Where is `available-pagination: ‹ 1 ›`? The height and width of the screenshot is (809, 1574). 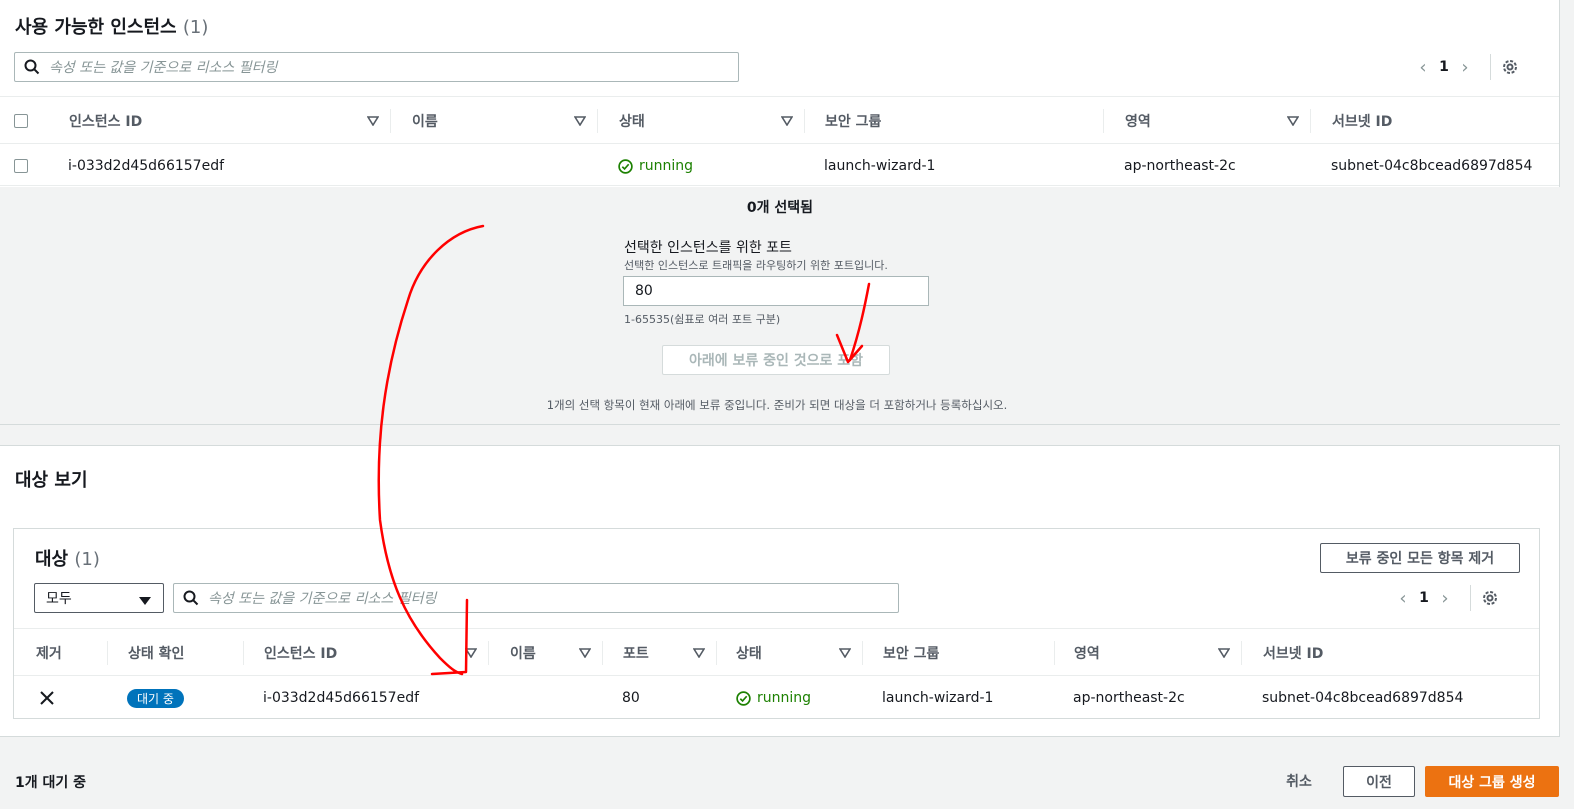 available-pagination: ‹ 1 › is located at coordinates (1463, 67).